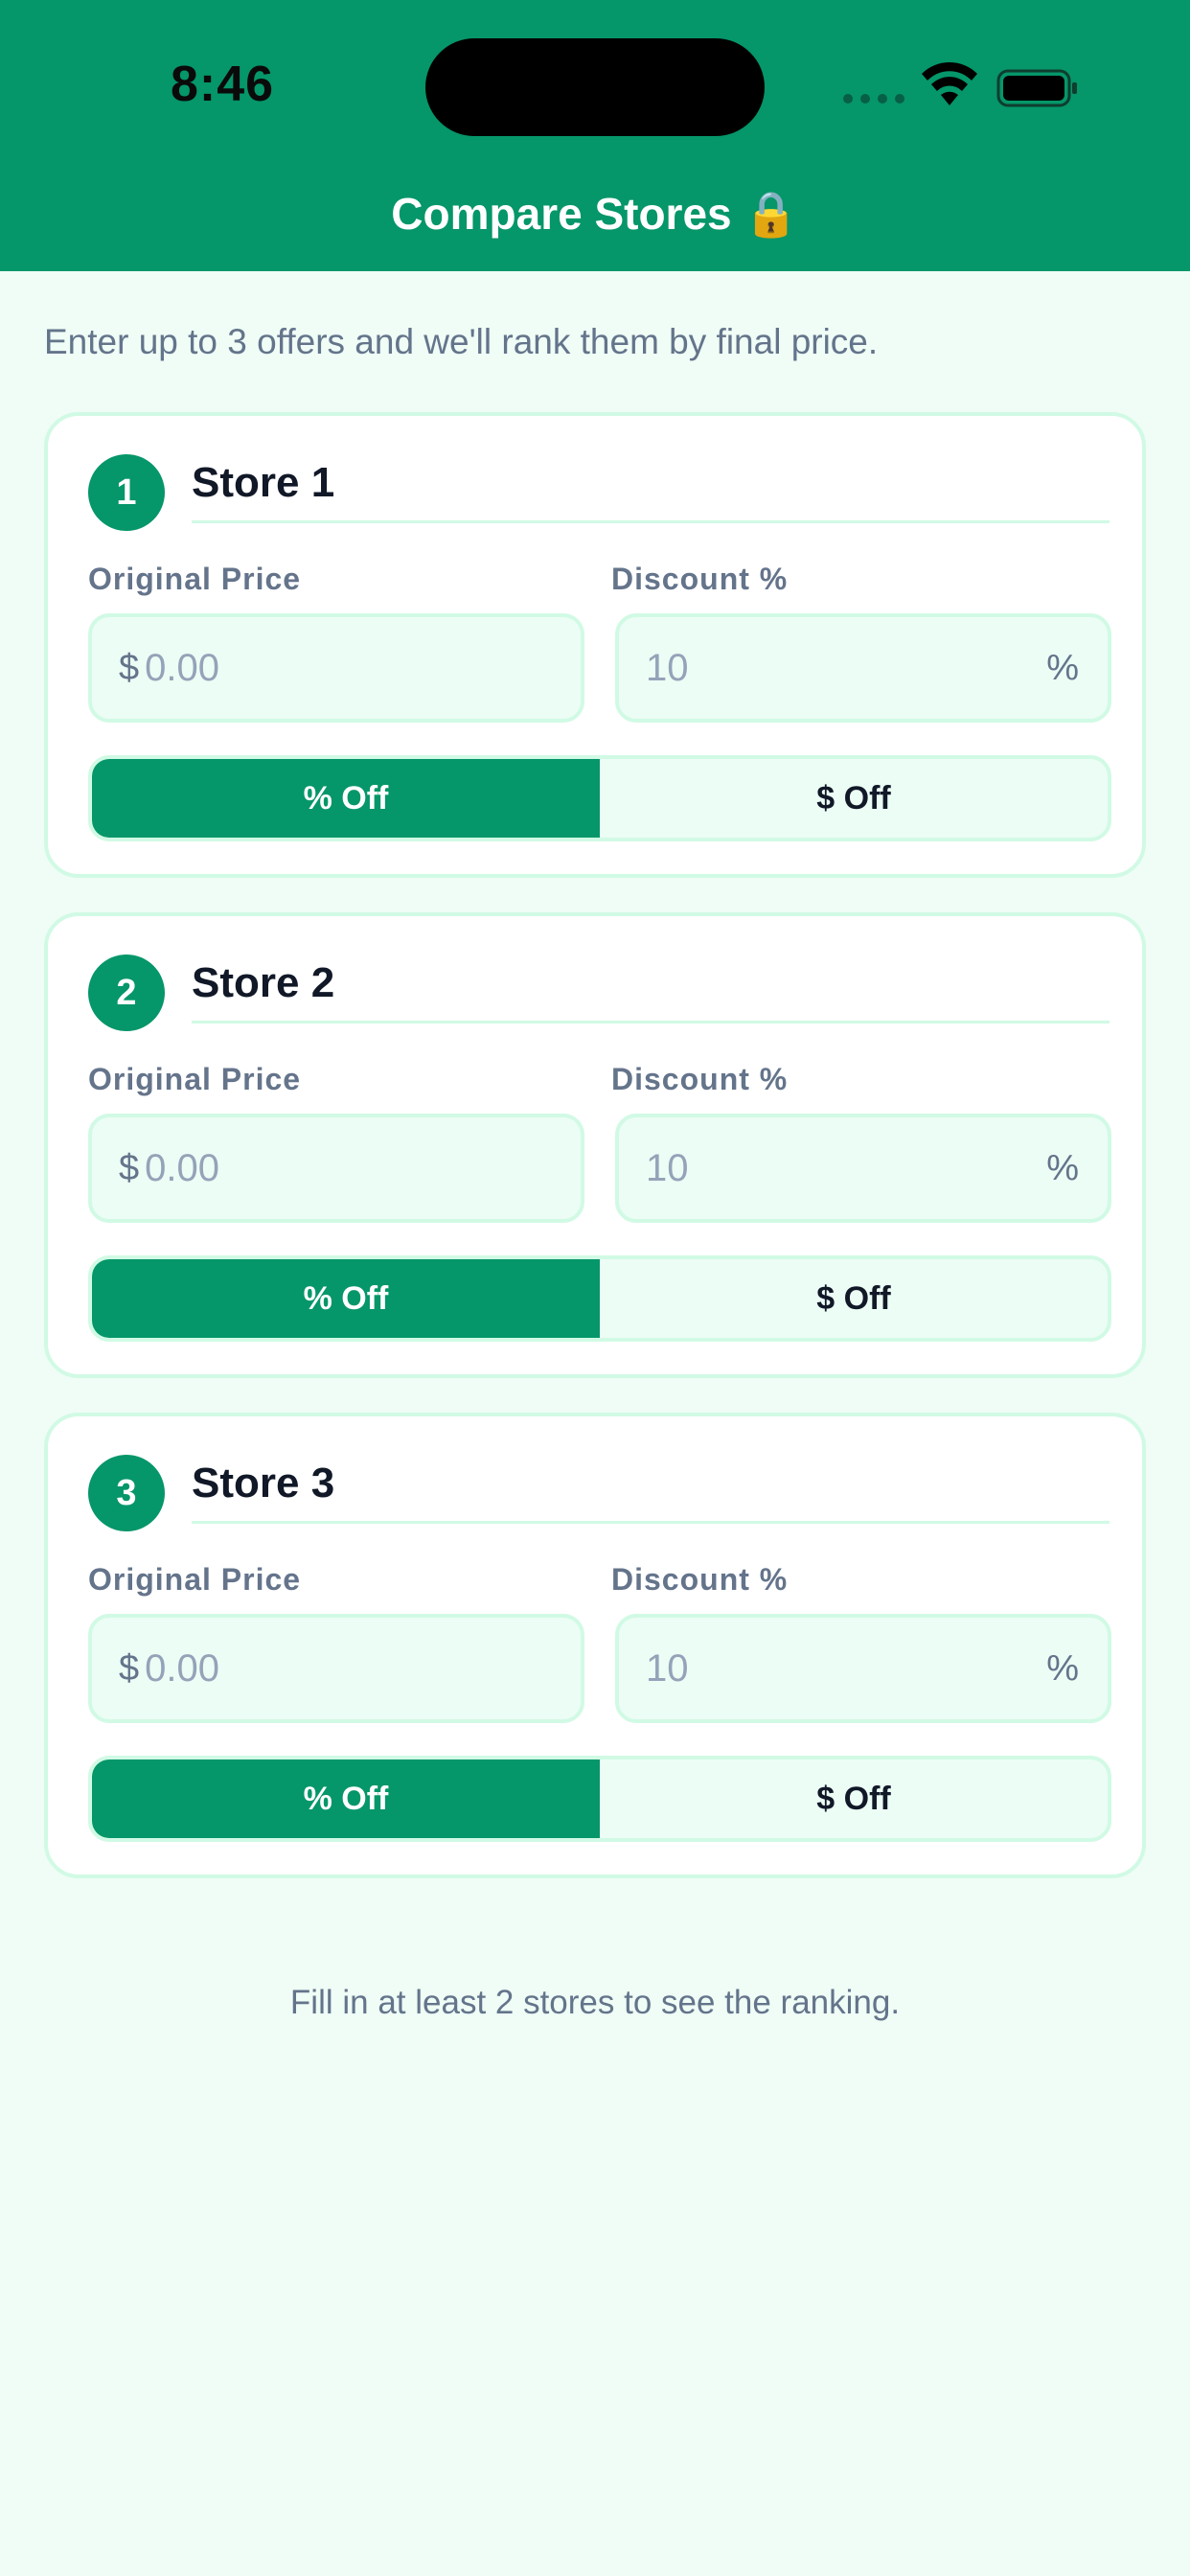 This screenshot has width=1190, height=2576. I want to click on status-time: 8:46, so click(223, 85).